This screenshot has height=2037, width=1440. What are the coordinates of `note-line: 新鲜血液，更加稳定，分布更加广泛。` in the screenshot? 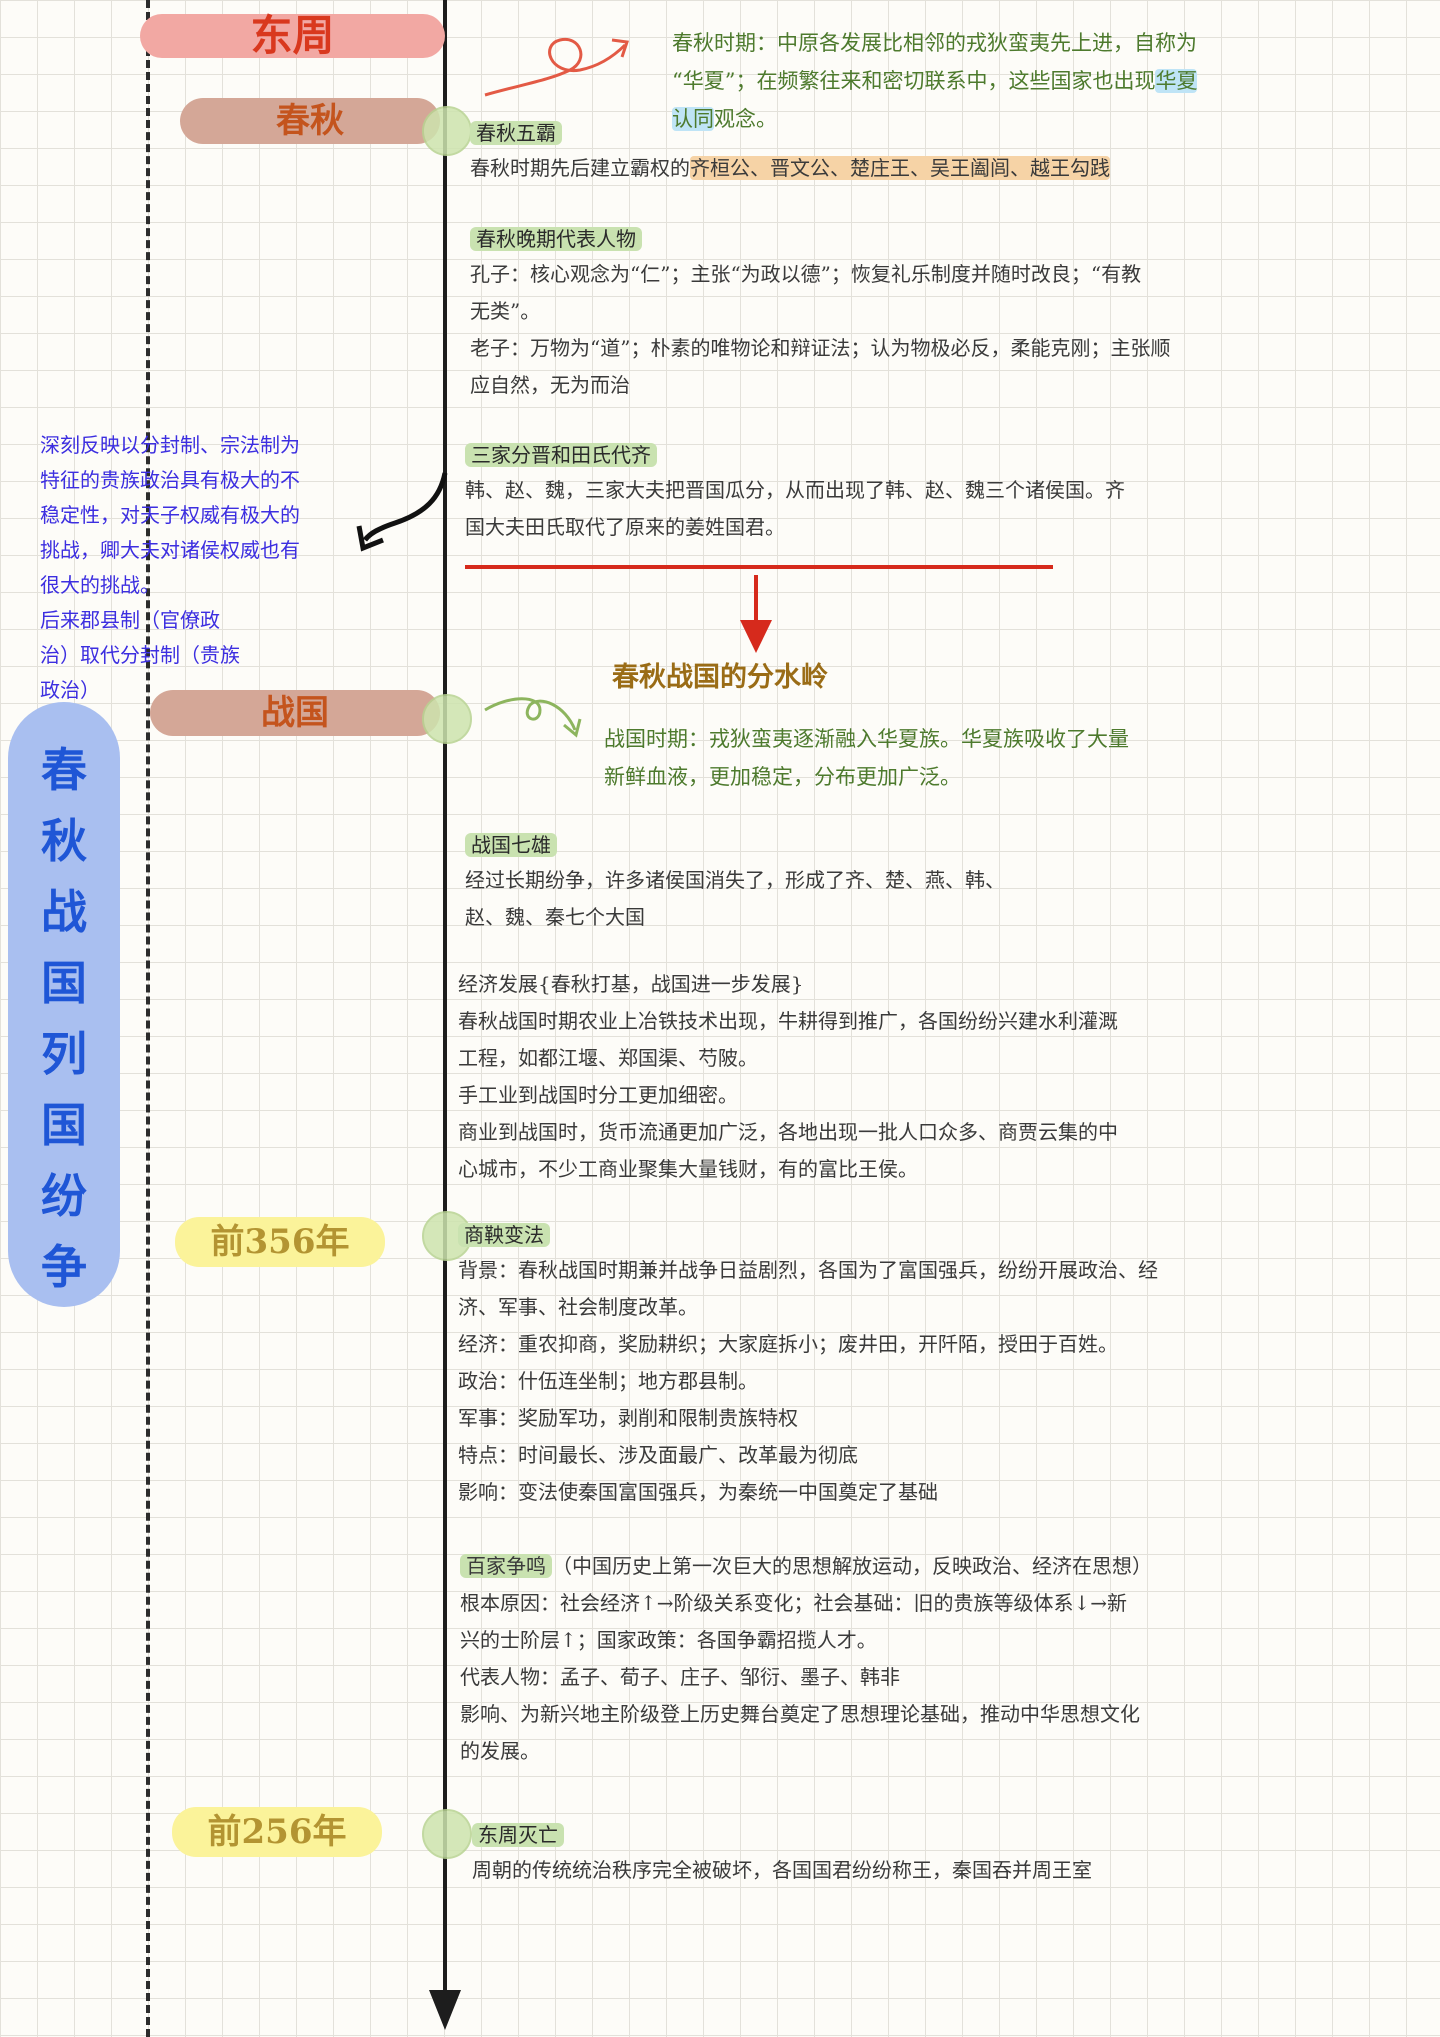 It's located at (782, 777).